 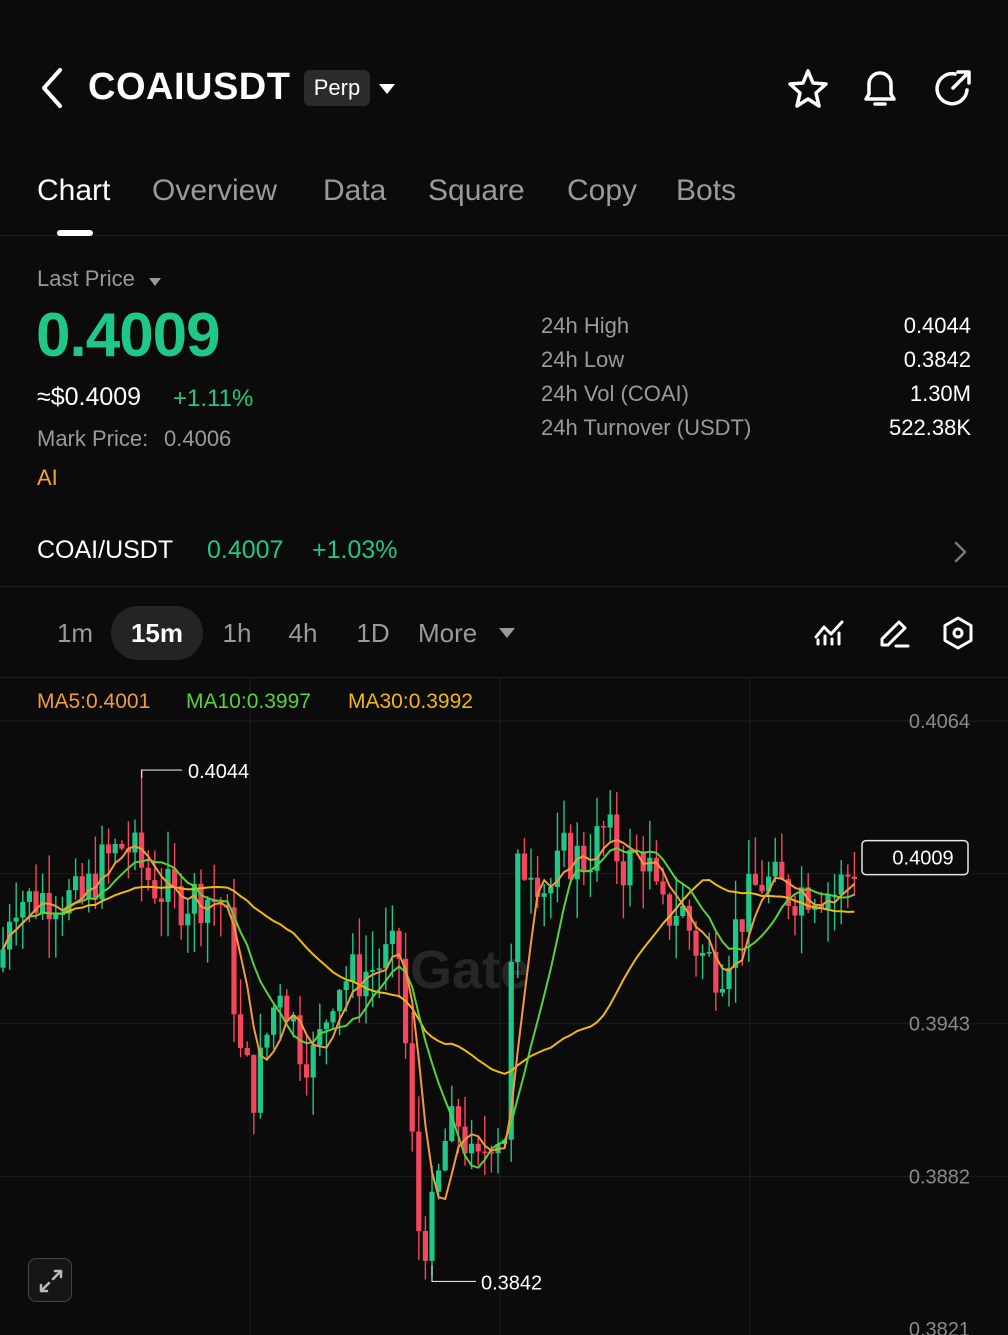 What do you see at coordinates (198, 438) in the screenshot?
I see `mark-price-value: 0.4006` at bounding box center [198, 438].